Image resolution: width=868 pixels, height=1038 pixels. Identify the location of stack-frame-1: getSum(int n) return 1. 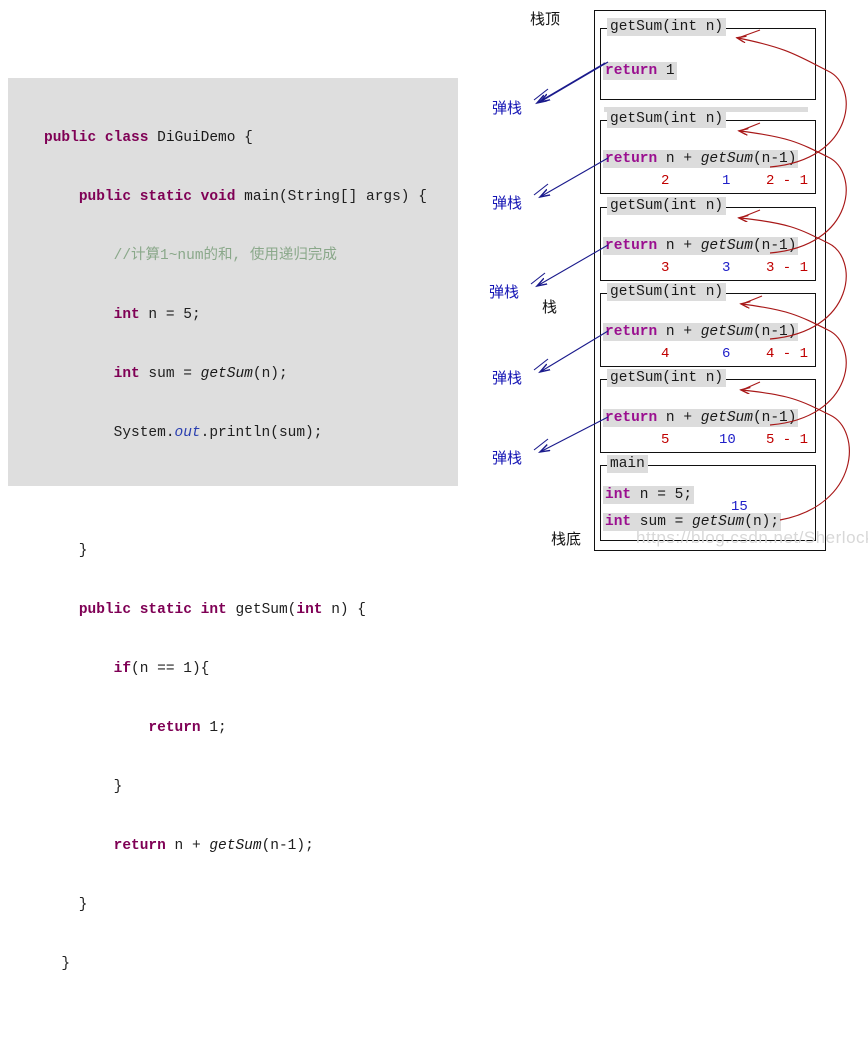
(708, 59).